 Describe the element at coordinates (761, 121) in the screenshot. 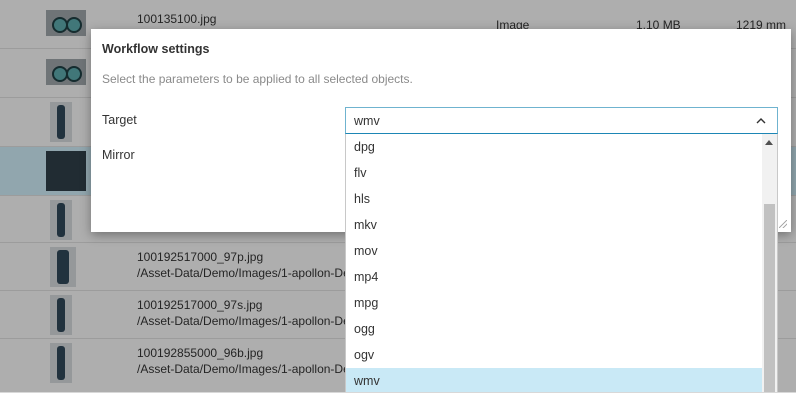

I see `chevron-up-icon` at that location.